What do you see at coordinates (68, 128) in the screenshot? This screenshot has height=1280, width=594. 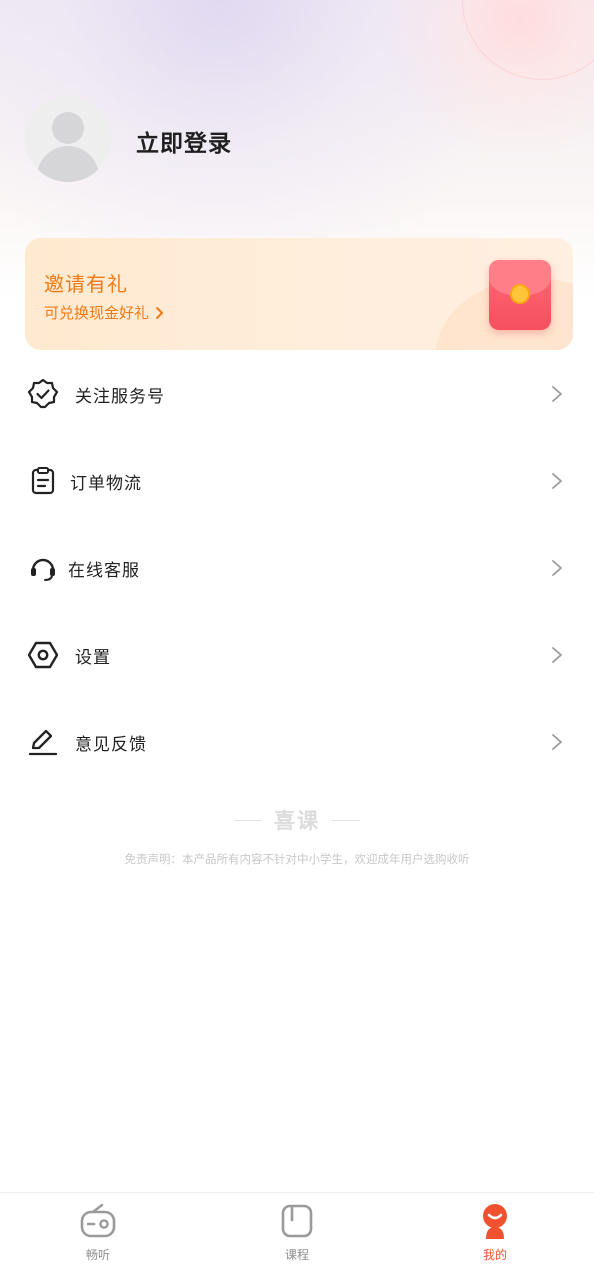 I see `avatar-head-shape` at bounding box center [68, 128].